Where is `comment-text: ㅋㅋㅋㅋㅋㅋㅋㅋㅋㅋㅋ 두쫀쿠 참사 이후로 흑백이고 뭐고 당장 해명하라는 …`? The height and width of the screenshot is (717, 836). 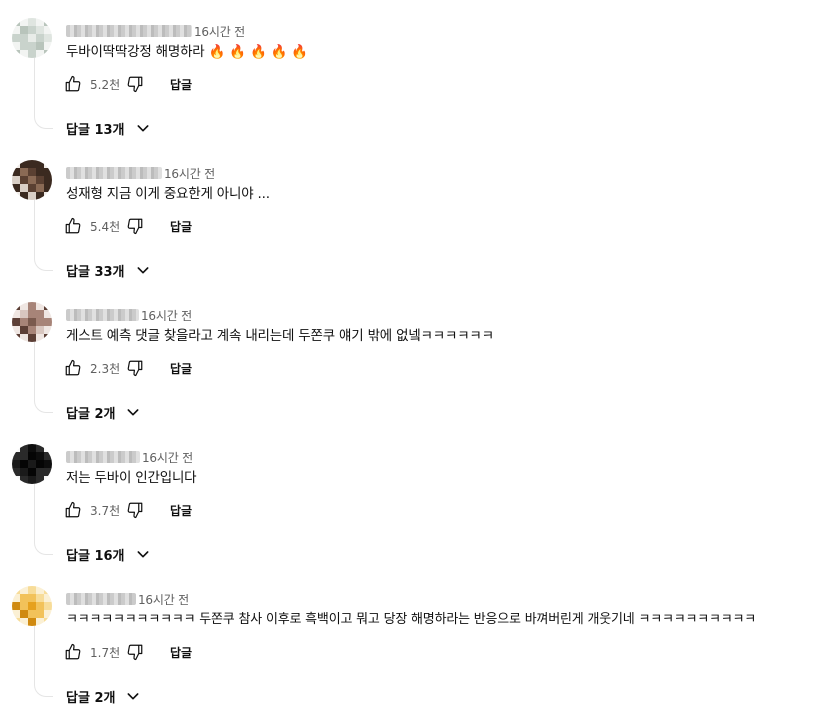
comment-text: ㅋㅋㅋㅋㅋㅋㅋㅋㅋㅋㅋ 두쫀쿠 참사 이후로 흑백이고 뭐고 당장 해명하라는 … is located at coordinates (411, 619).